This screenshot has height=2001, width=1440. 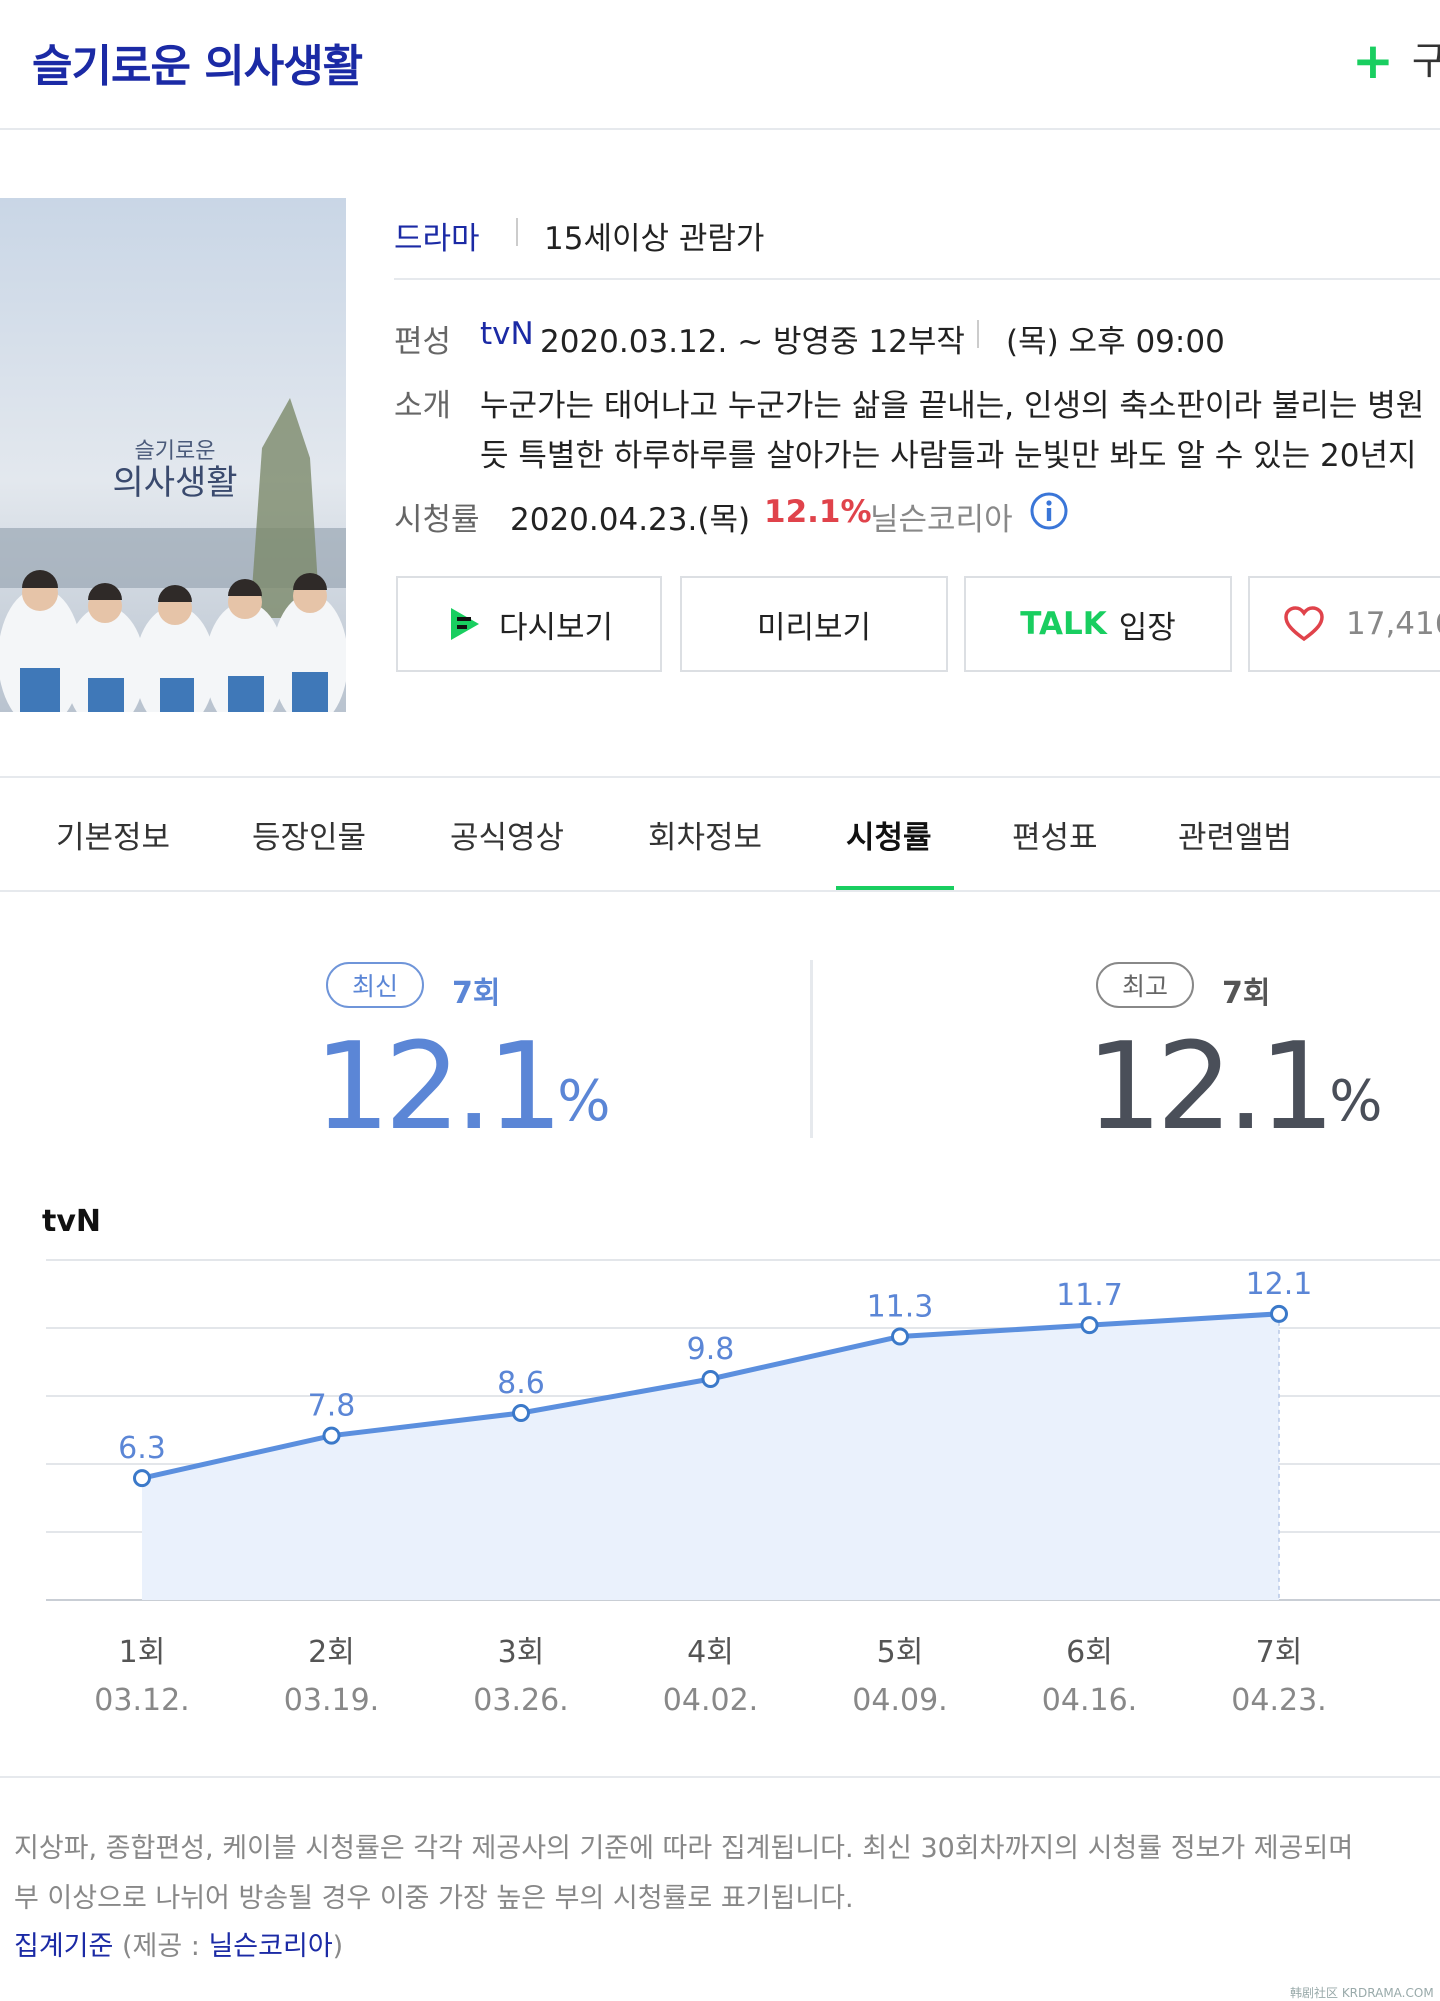 What do you see at coordinates (1425, 61) in the screenshot?
I see `subscribe-label: 구` at bounding box center [1425, 61].